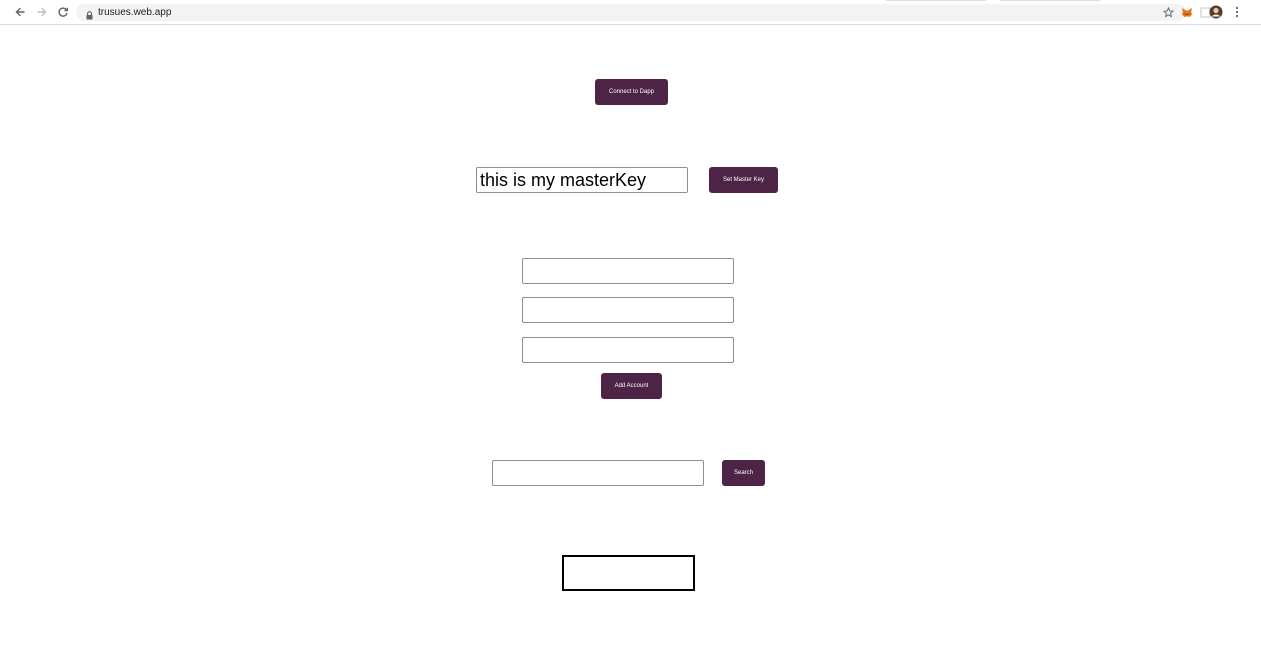 The height and width of the screenshot is (650, 1261). I want to click on back-arrow-icon, so click(20, 12).